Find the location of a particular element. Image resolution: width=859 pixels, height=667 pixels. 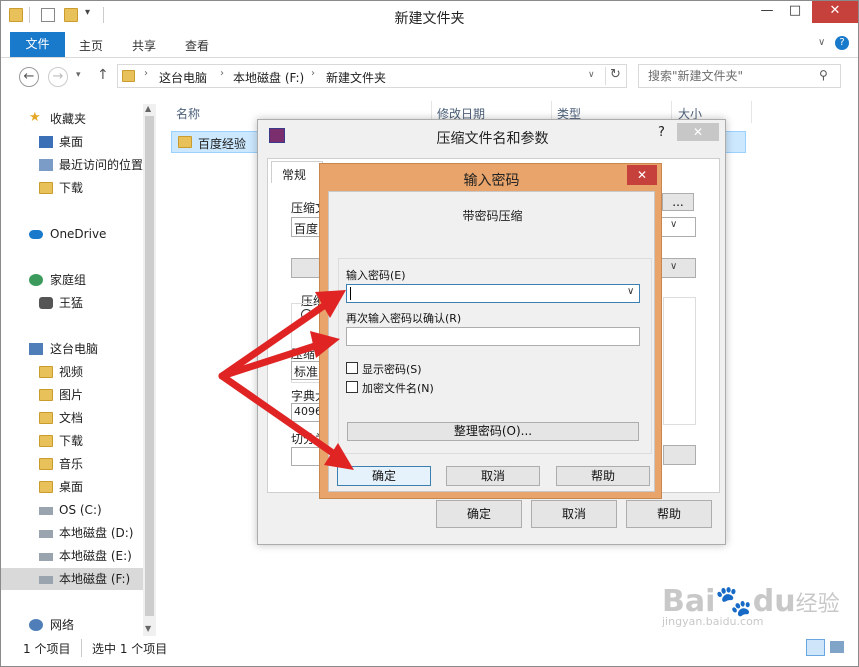

arrow-to-password is located at coordinates (273, 340).